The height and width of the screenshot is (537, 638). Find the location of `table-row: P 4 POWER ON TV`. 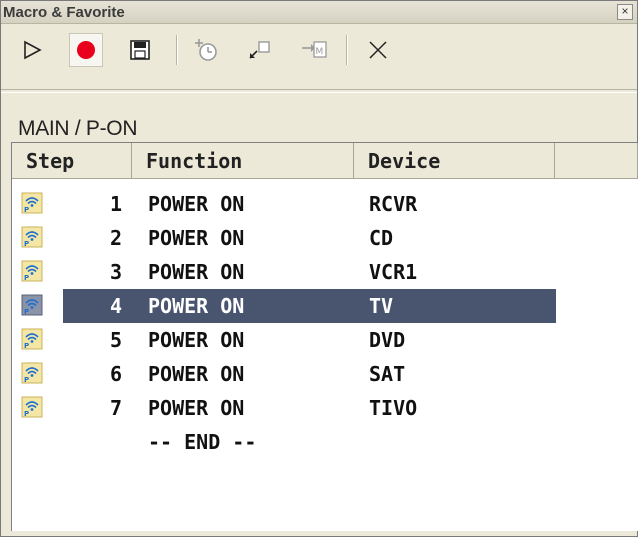

table-row: P 4 POWER ON TV is located at coordinates (325, 306).